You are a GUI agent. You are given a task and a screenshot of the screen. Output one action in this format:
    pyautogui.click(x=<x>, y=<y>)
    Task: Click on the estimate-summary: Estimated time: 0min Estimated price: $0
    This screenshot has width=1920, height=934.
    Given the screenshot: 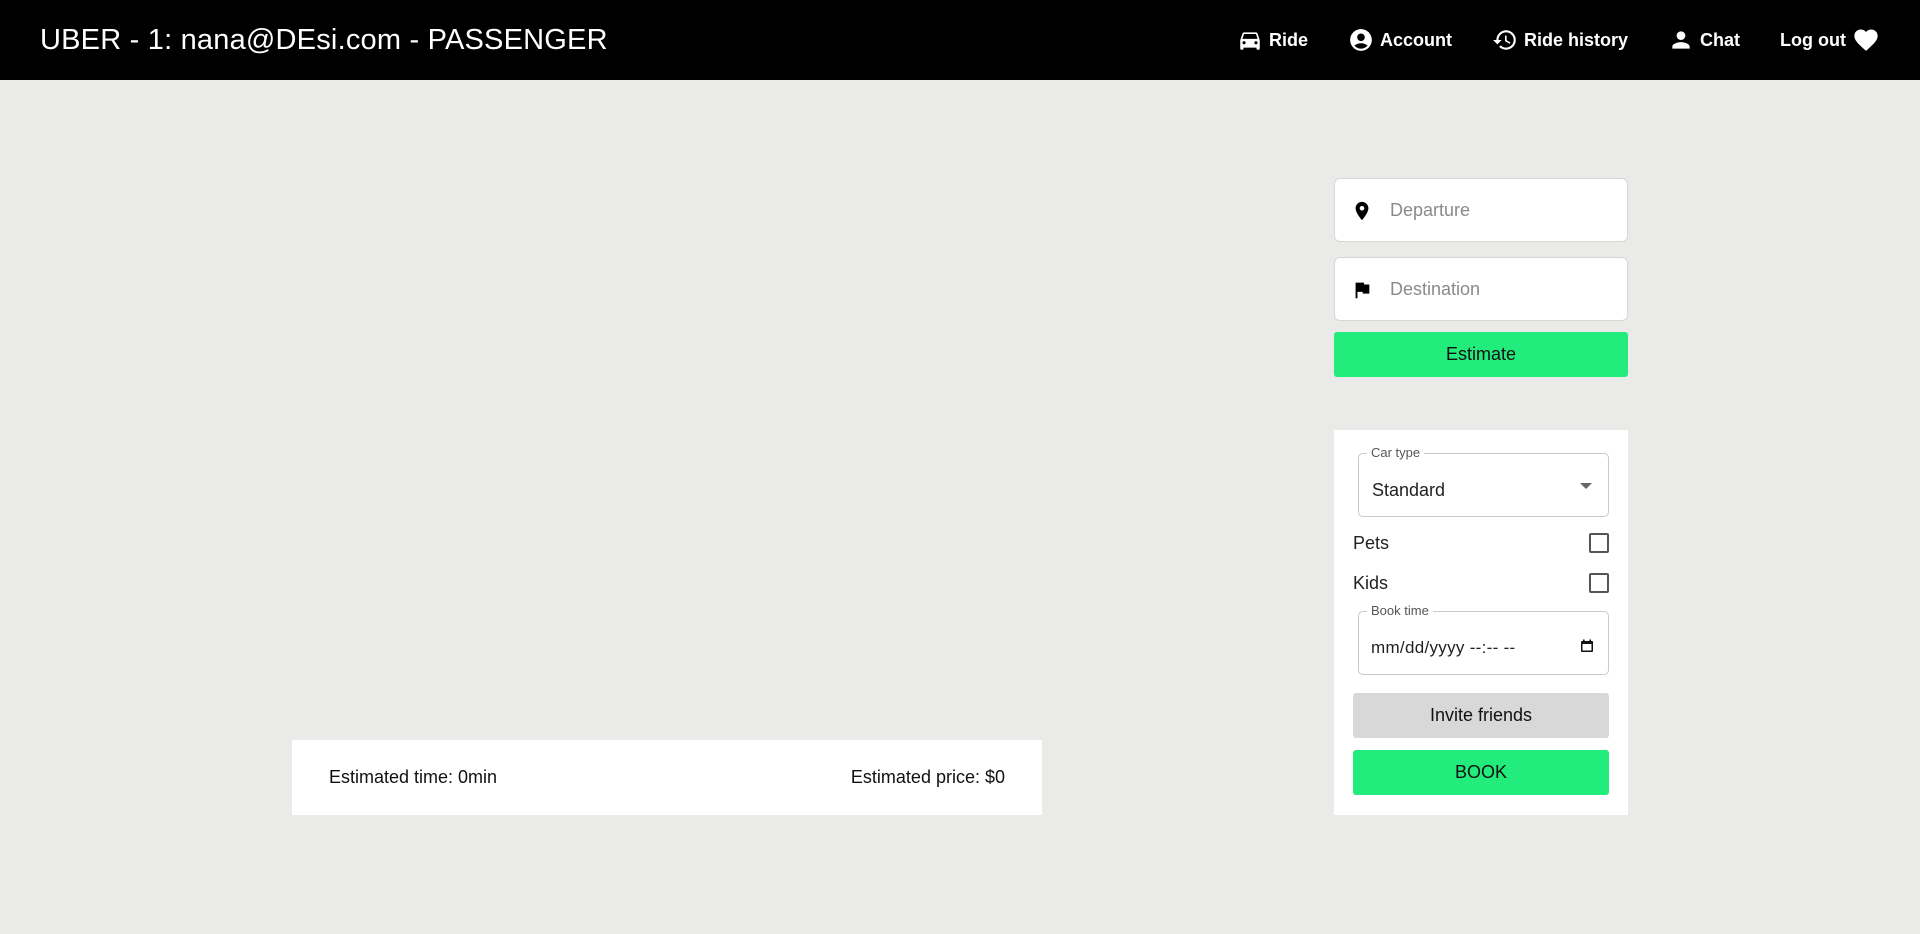 What is the action you would take?
    pyautogui.click(x=667, y=777)
    